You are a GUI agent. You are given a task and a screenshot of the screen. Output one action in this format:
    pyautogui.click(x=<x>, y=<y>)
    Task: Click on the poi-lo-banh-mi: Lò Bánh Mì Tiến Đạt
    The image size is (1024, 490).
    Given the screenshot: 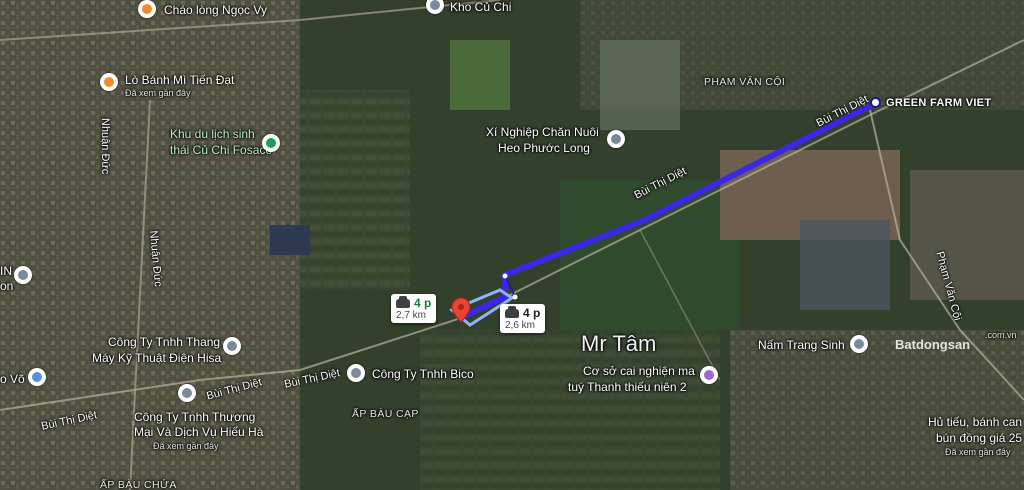 What is the action you would take?
    pyautogui.click(x=179, y=80)
    